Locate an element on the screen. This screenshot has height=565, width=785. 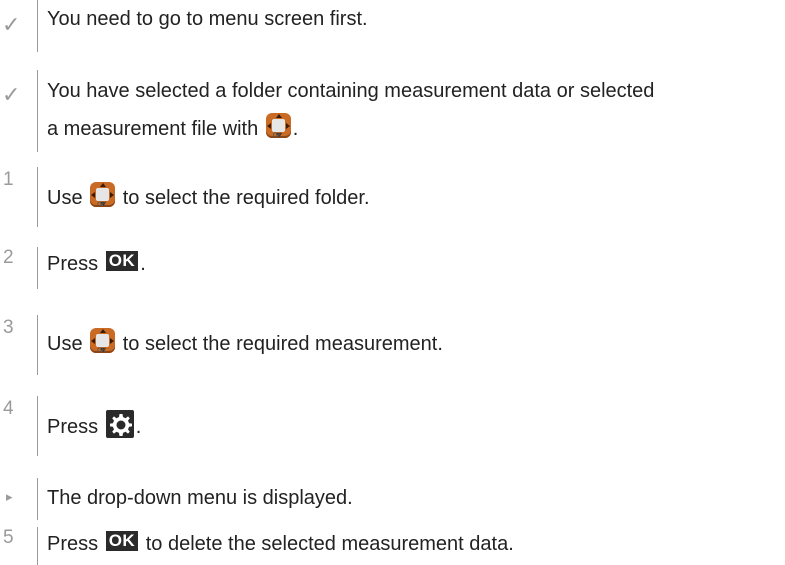
step-text-end: to select the required measurement. is located at coordinates (282, 344).